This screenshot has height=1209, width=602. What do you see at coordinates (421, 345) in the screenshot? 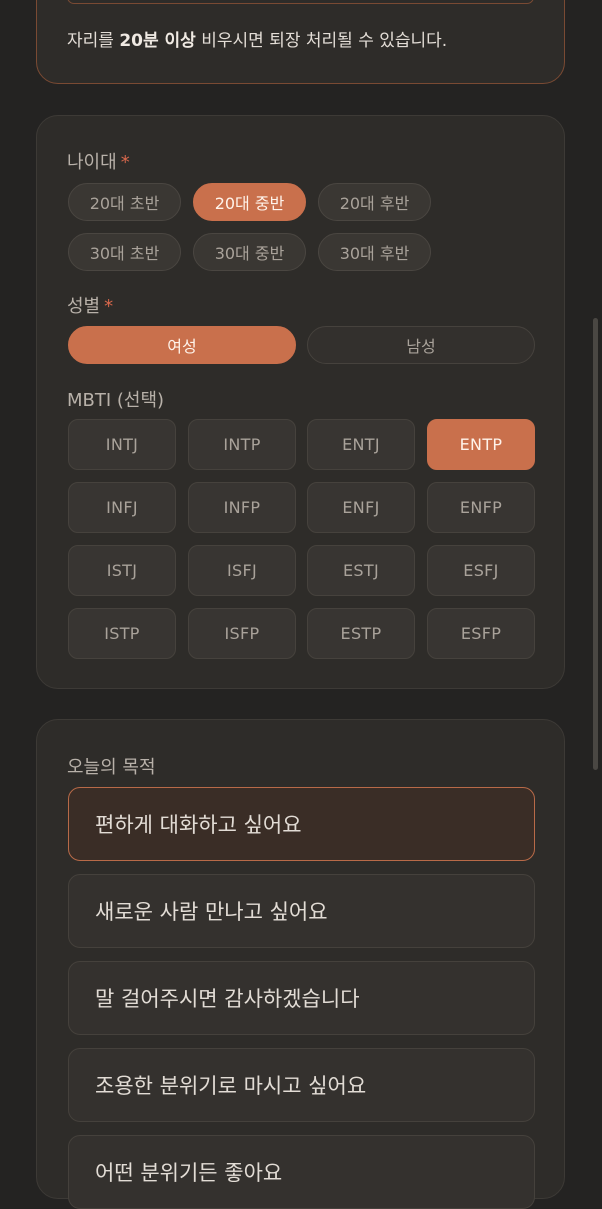
I see `gender-option-male: 남성` at bounding box center [421, 345].